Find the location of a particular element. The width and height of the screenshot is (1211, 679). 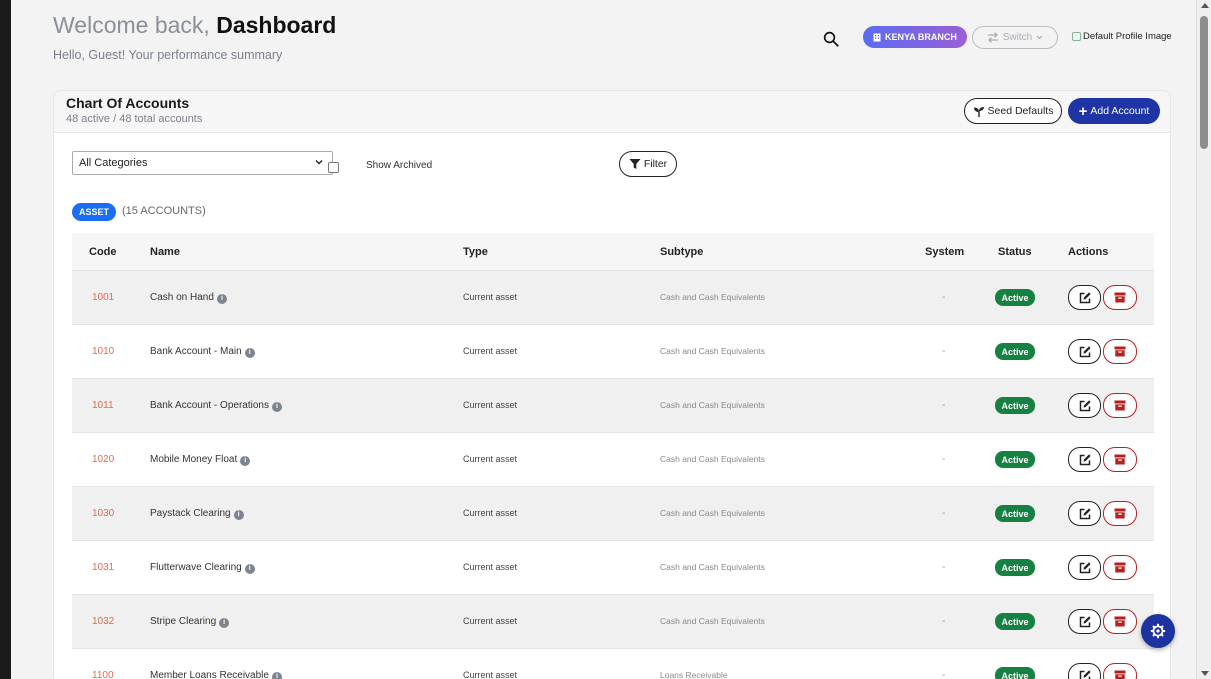

search-icon is located at coordinates (831, 39).